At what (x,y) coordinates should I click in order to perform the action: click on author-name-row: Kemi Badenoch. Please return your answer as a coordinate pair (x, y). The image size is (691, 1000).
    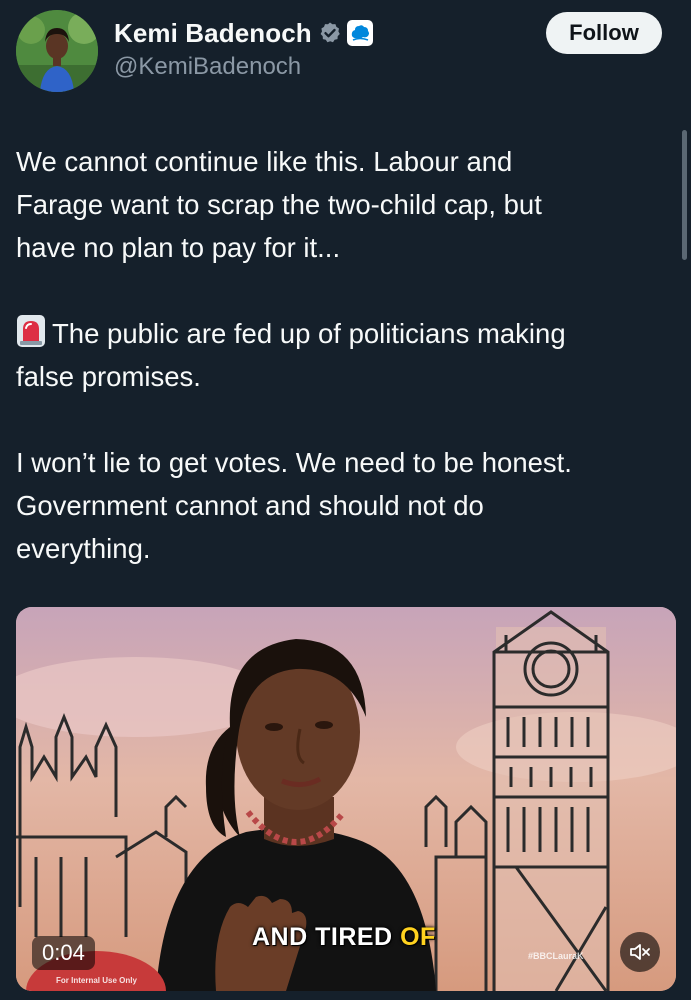
    Looking at the image, I should click on (243, 33).